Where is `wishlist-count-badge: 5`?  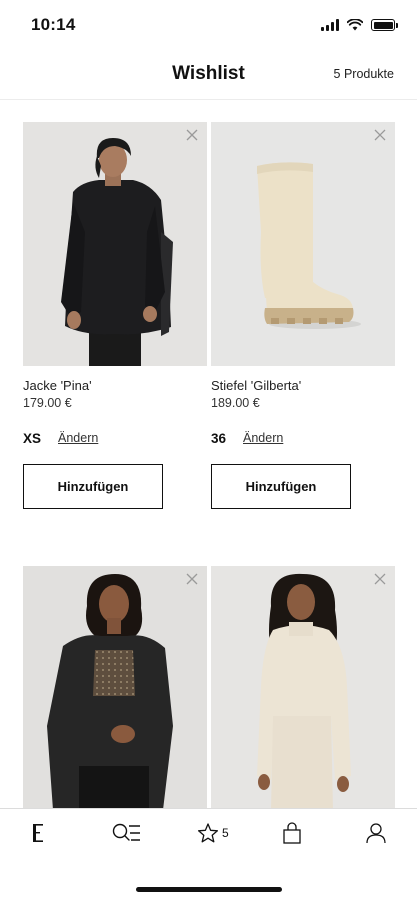 wishlist-count-badge: 5 is located at coordinates (225, 833).